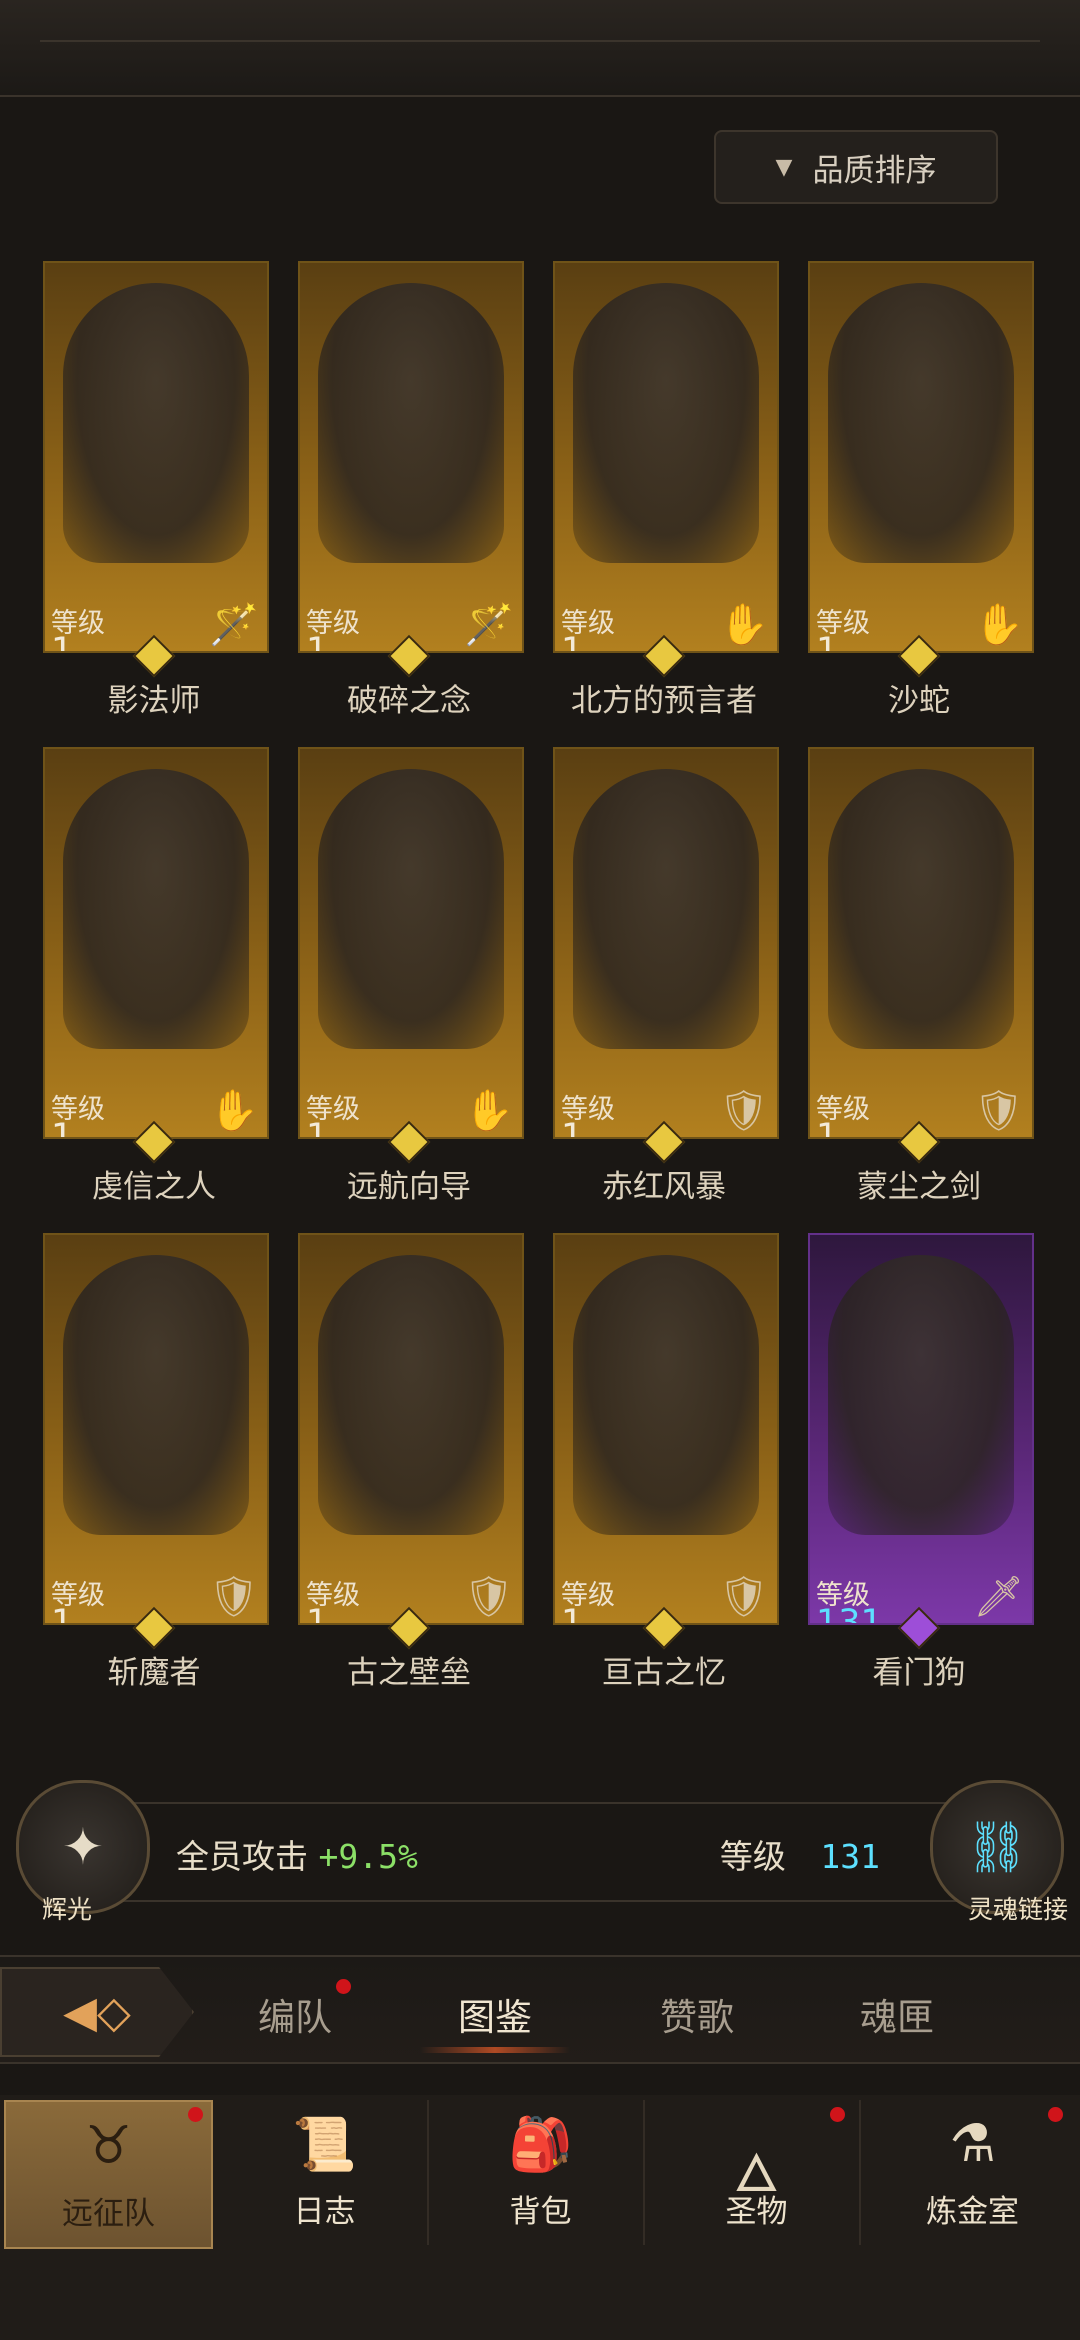  Describe the element at coordinates (495, 2050) in the screenshot. I see `active-tab-indicator` at that location.